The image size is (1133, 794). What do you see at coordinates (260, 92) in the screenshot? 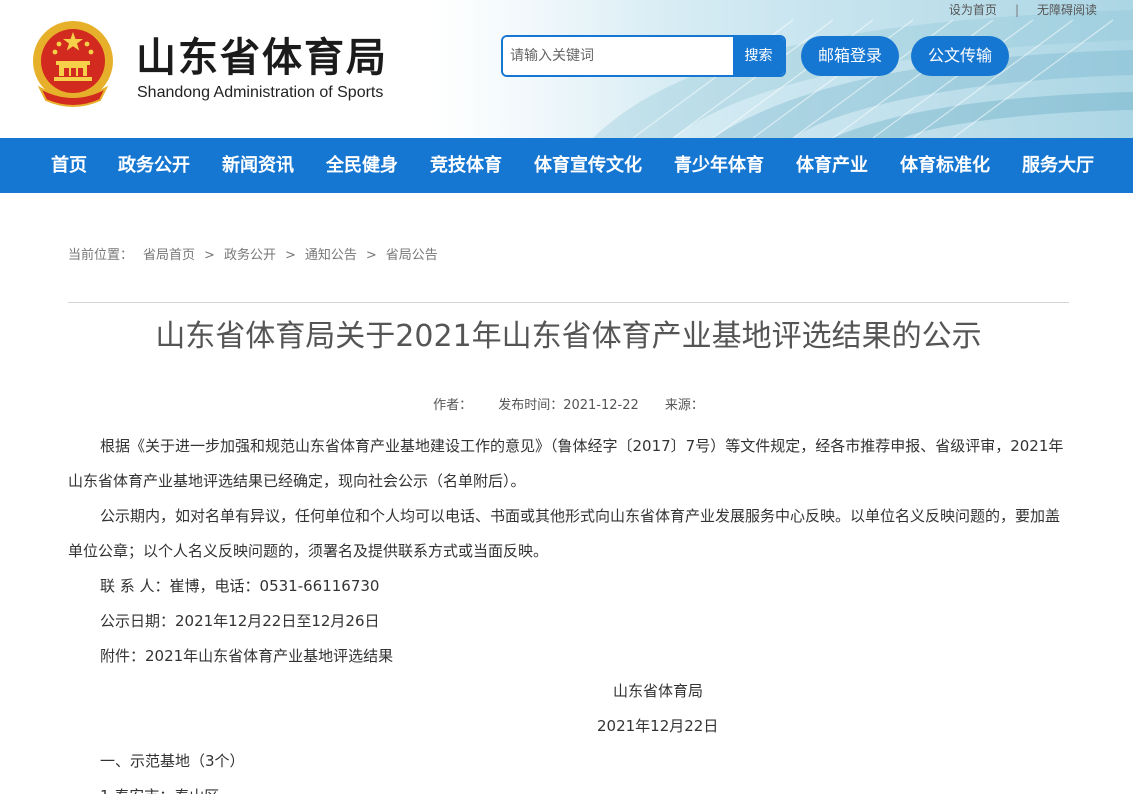
I see `site-subtitle: Shandong Administration of Sports` at bounding box center [260, 92].